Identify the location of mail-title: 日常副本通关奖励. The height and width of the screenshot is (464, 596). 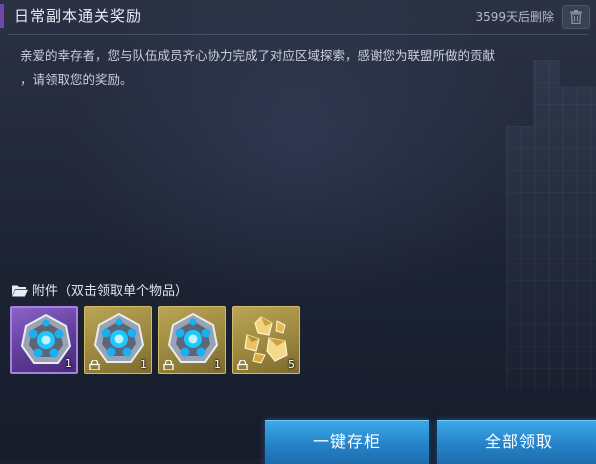
(78, 16).